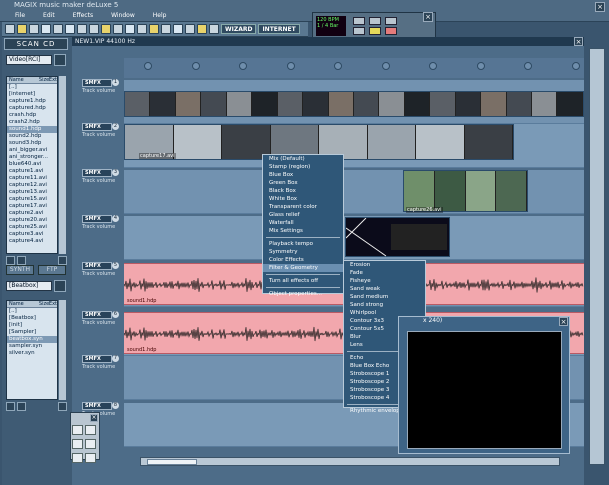 This screenshot has width=609, height=485. What do you see at coordinates (303, 215) in the screenshot?
I see `menu-item: Glass relief` at bounding box center [303, 215].